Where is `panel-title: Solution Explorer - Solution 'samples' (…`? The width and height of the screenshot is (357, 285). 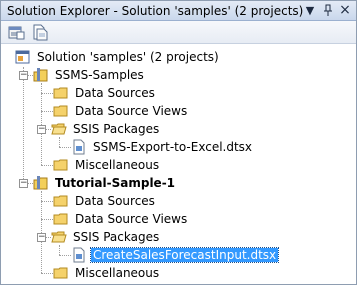 panel-title: Solution Explorer - Solution 'samples' (… is located at coordinates (155, 11).